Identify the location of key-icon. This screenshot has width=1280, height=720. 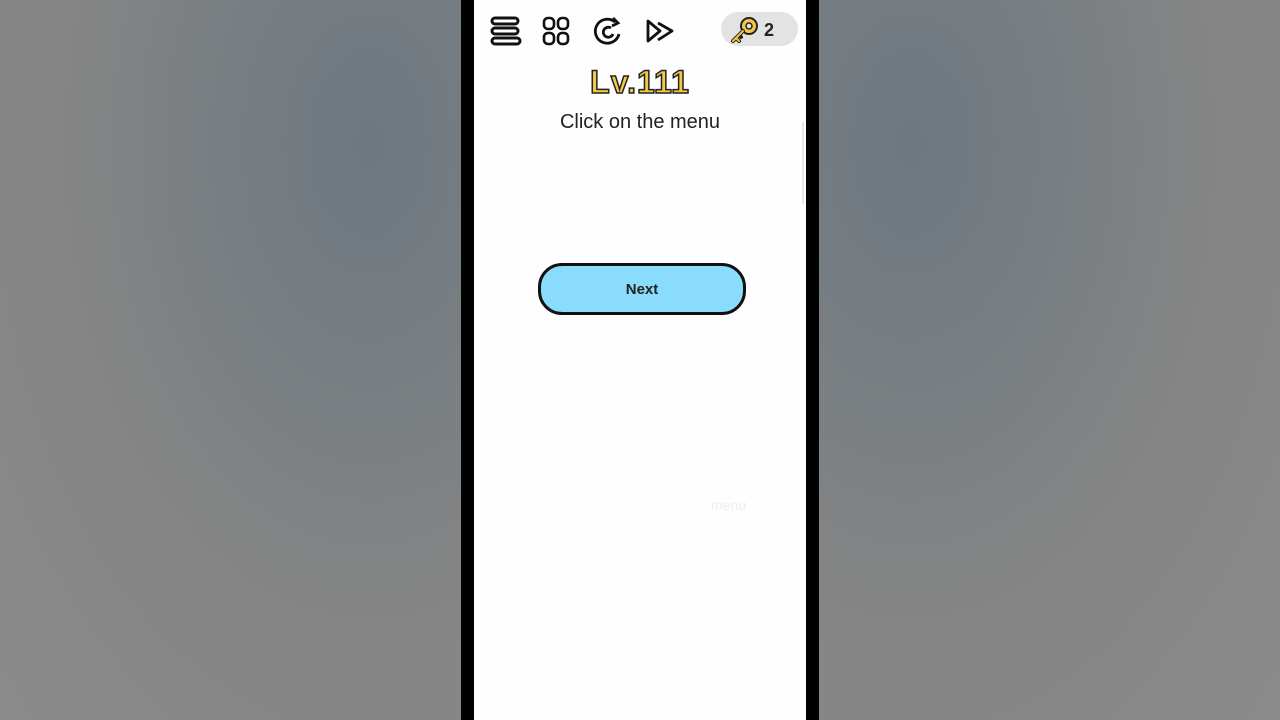
(744, 30).